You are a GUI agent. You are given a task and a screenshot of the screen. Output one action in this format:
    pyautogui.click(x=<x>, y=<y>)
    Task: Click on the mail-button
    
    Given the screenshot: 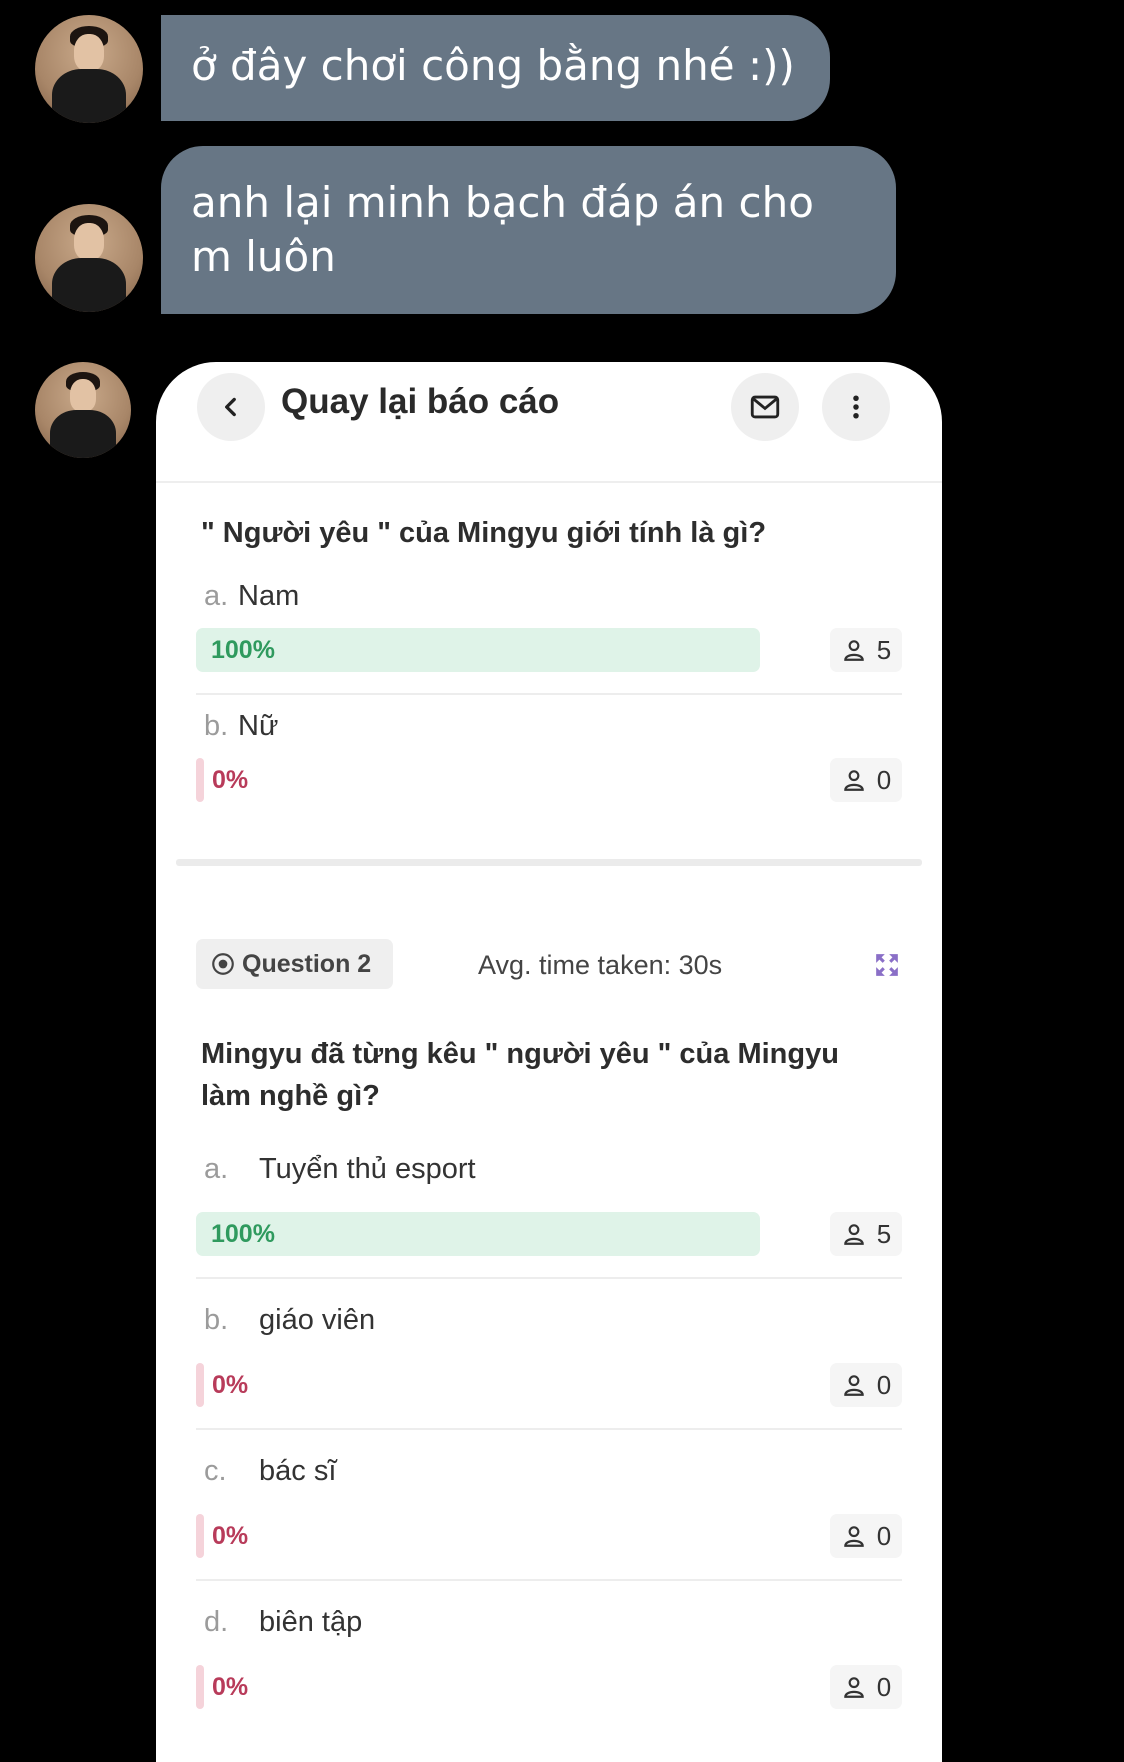 What is the action you would take?
    pyautogui.click(x=765, y=407)
    